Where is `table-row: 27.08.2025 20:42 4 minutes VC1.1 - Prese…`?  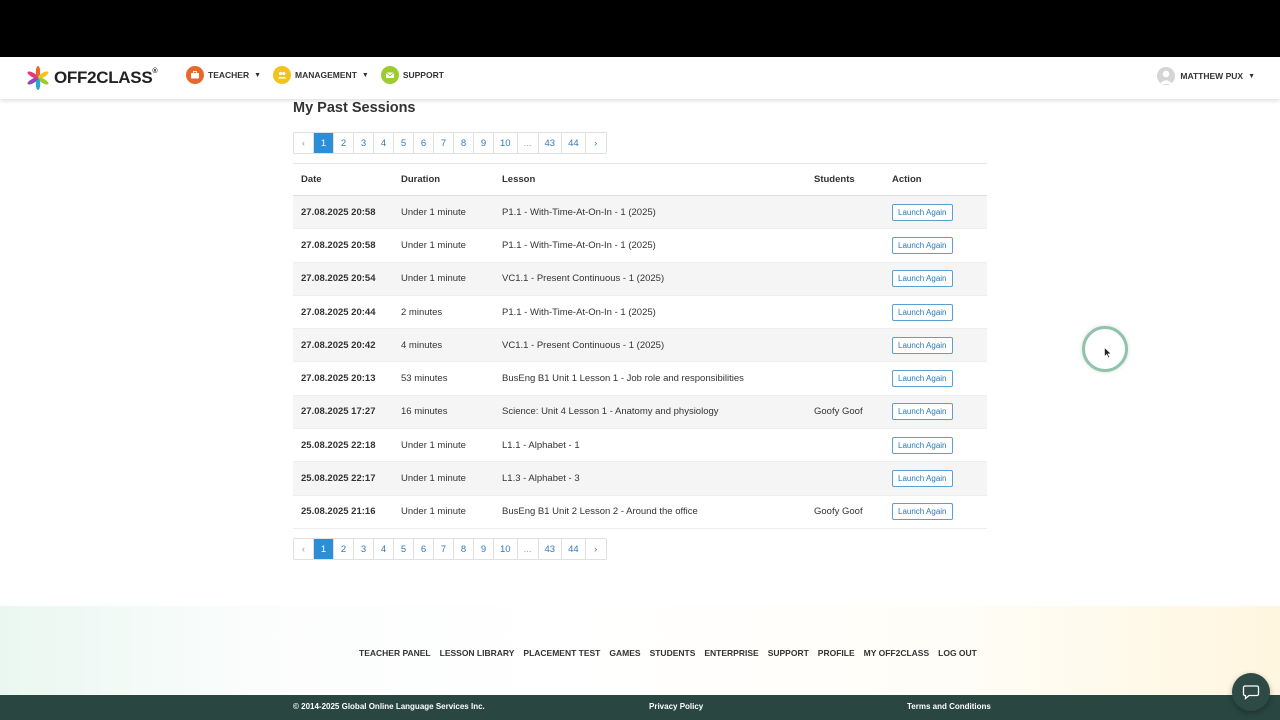
table-row: 27.08.2025 20:42 4 minutes VC1.1 - Prese… is located at coordinates (640, 346).